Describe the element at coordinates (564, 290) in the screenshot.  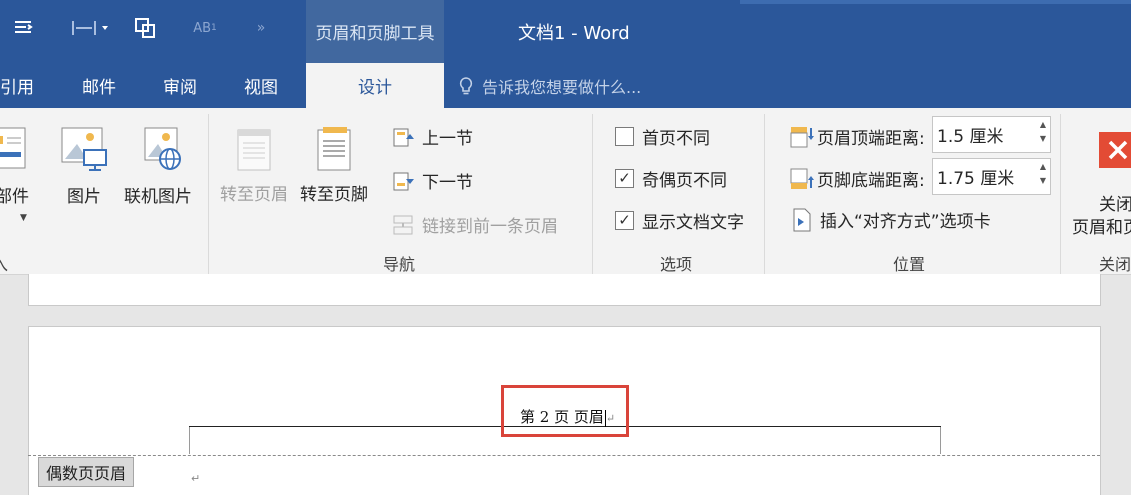
I see `previous-page-bottom` at that location.